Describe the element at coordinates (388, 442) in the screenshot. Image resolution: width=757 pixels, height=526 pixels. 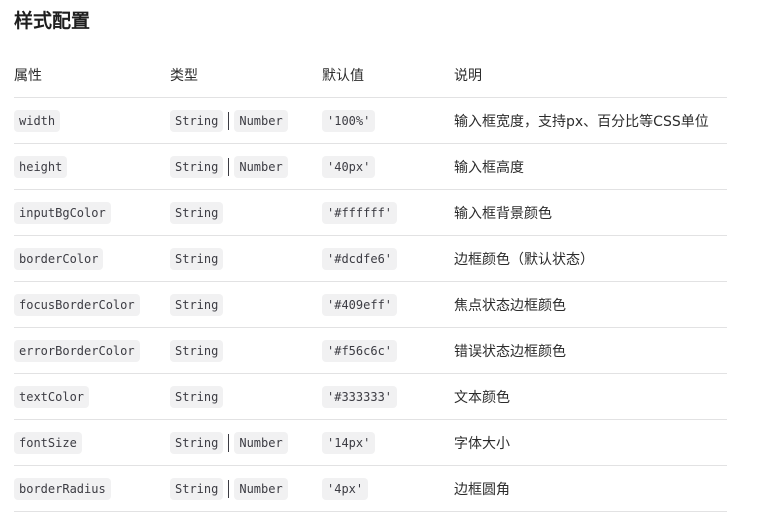
I see `default-cell: '14px'` at that location.